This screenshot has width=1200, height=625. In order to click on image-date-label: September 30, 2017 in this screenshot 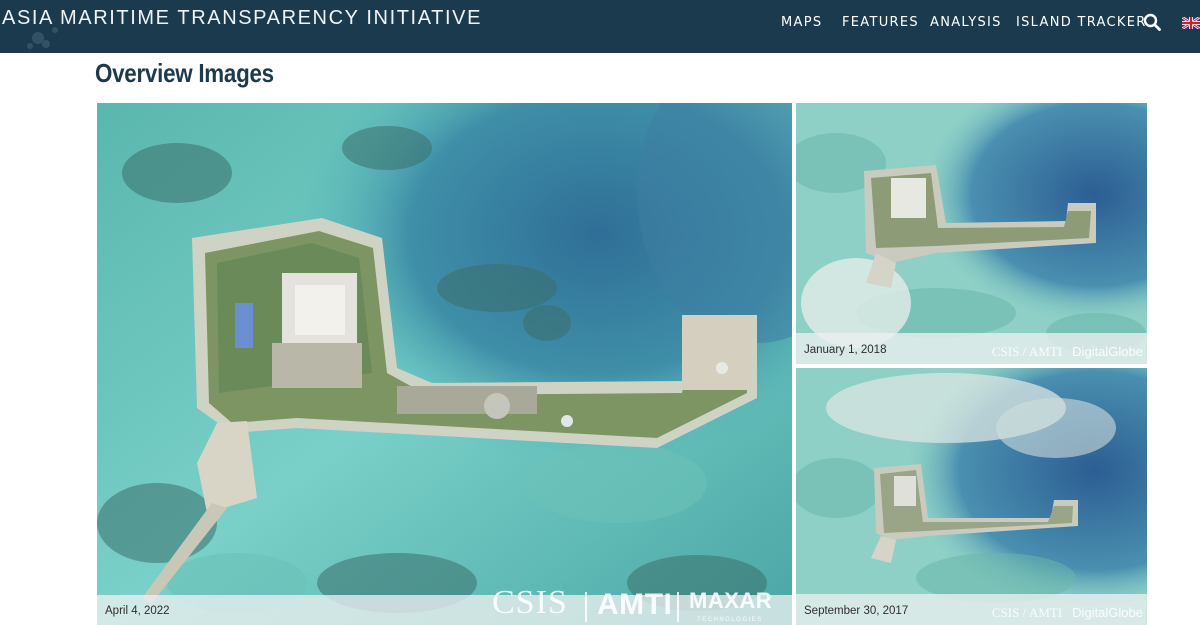, I will do `click(856, 611)`.